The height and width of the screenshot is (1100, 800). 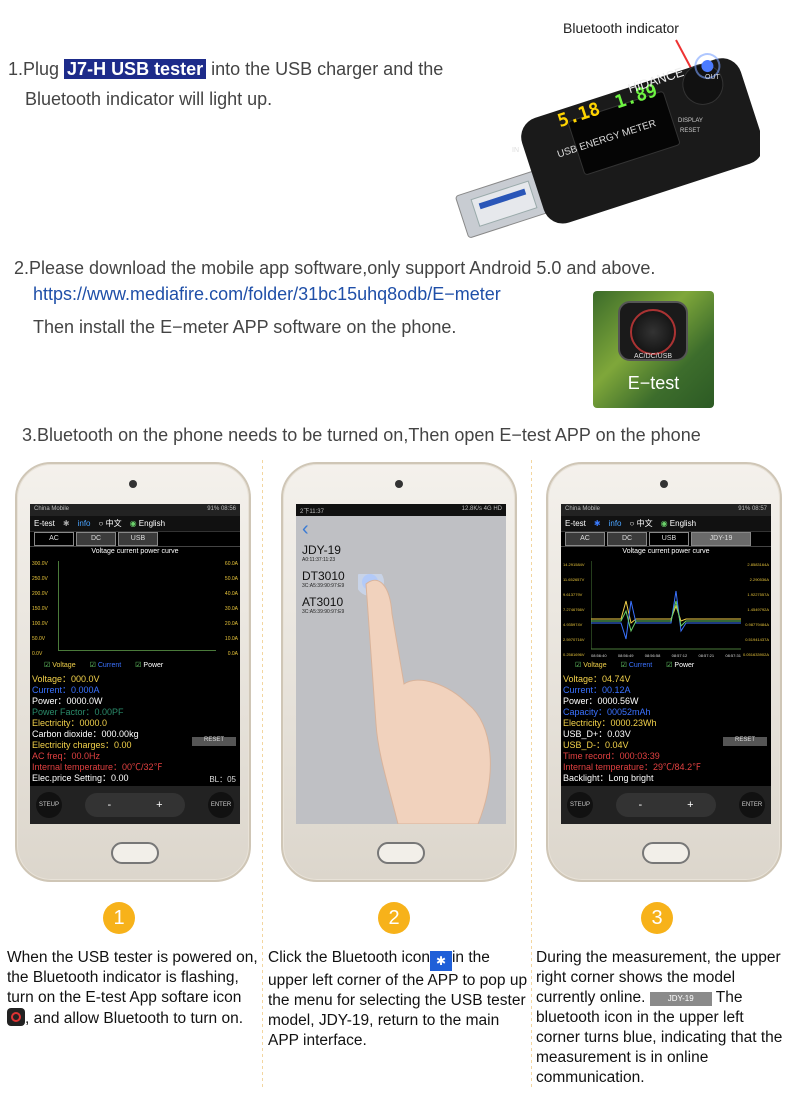 What do you see at coordinates (583, 509) in the screenshot?
I see `status-left: China Mobile` at bounding box center [583, 509].